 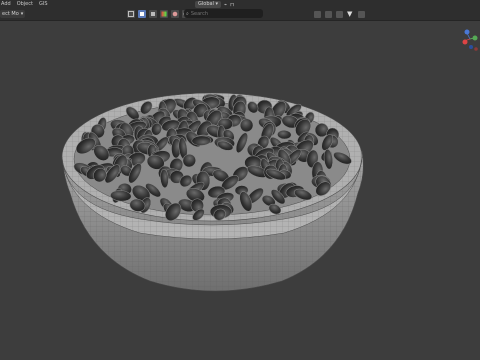 What do you see at coordinates (328, 14) in the screenshot?
I see `refresh-icon` at bounding box center [328, 14].